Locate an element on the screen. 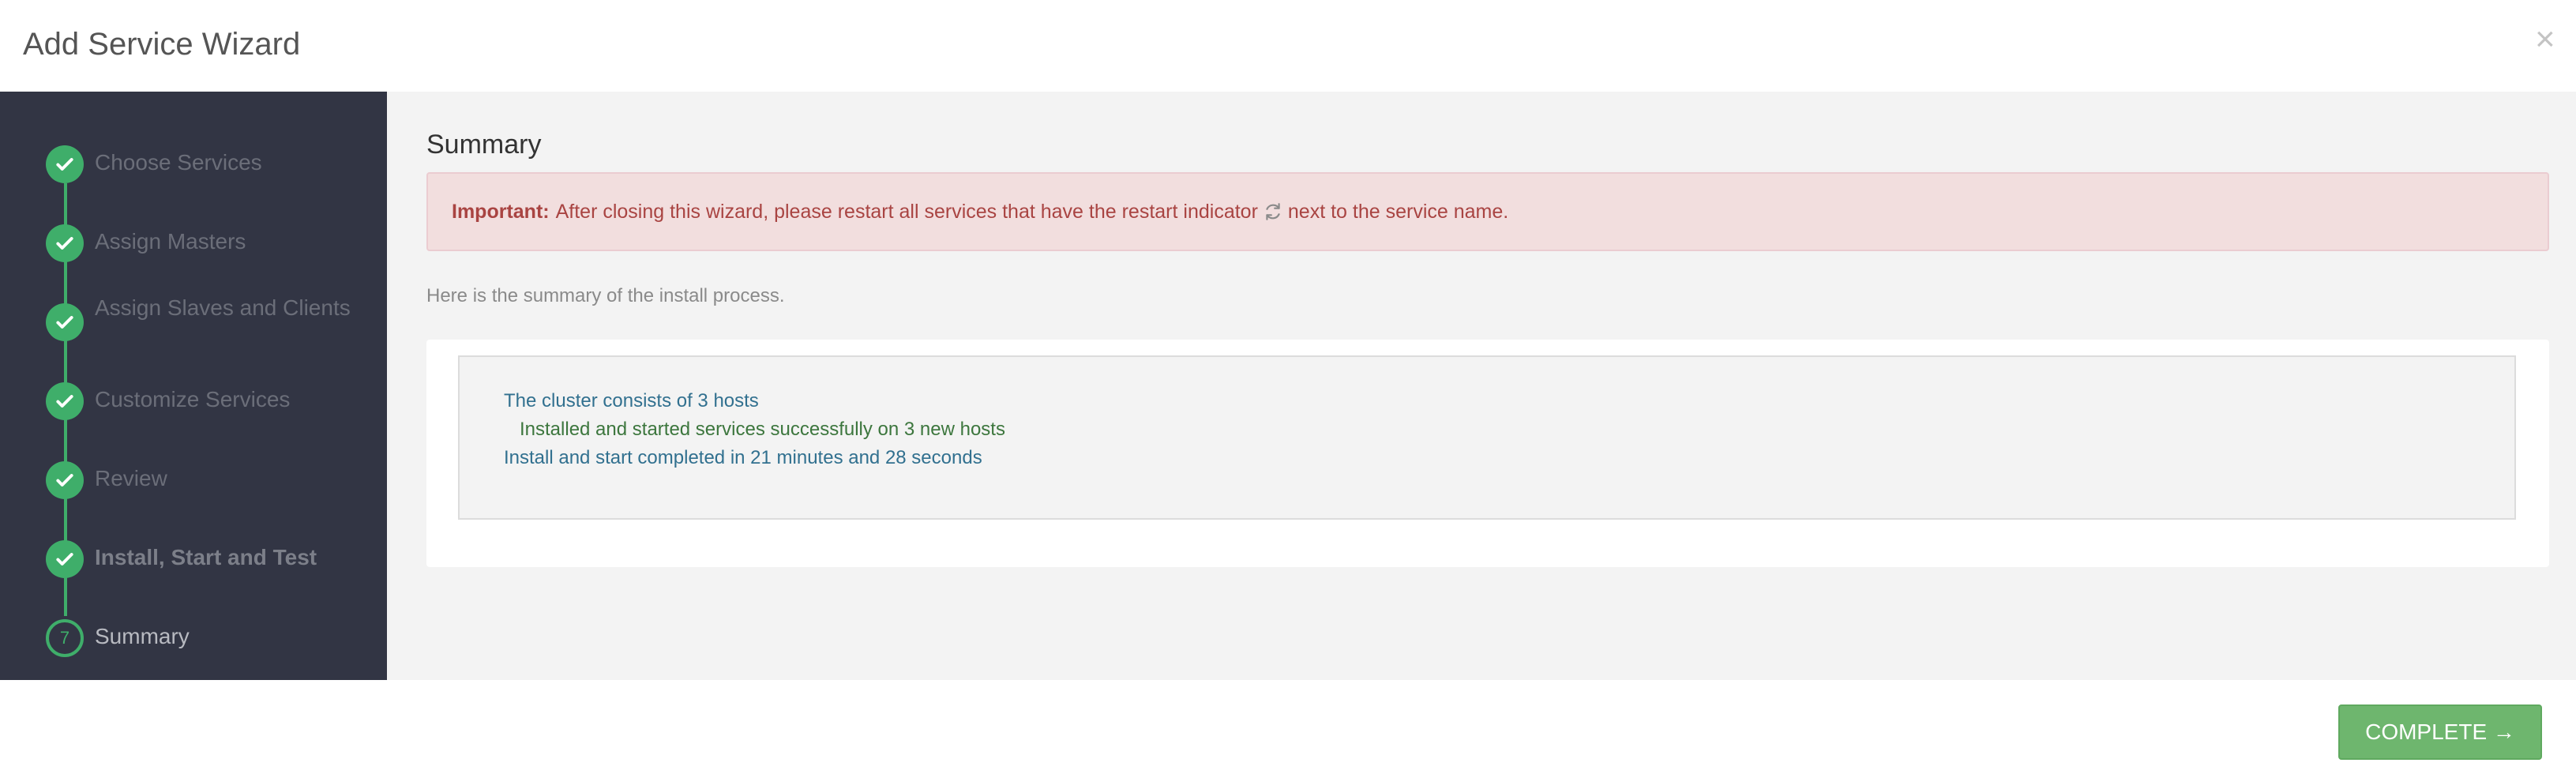 This screenshot has height=774, width=2576. summary-line-hosts: The cluster consists of 3 hosts is located at coordinates (631, 401).